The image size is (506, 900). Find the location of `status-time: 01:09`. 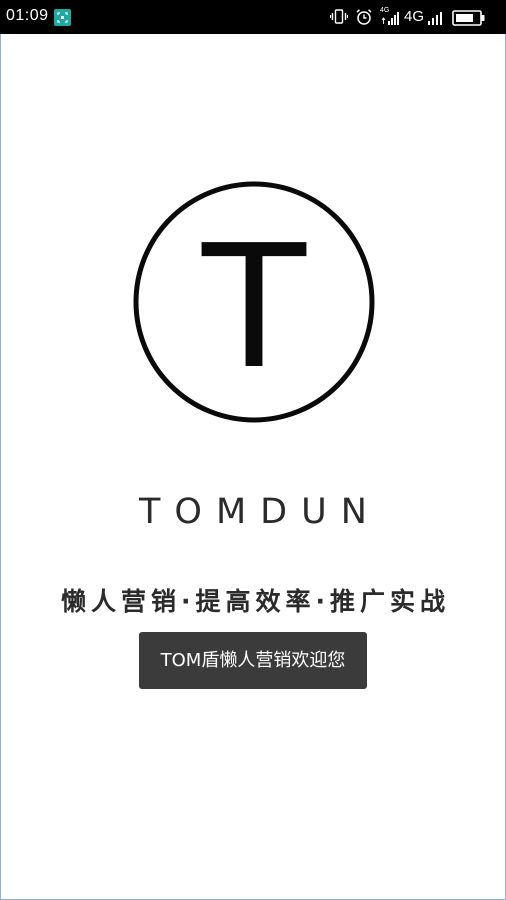

status-time: 01:09 is located at coordinates (27, 15).